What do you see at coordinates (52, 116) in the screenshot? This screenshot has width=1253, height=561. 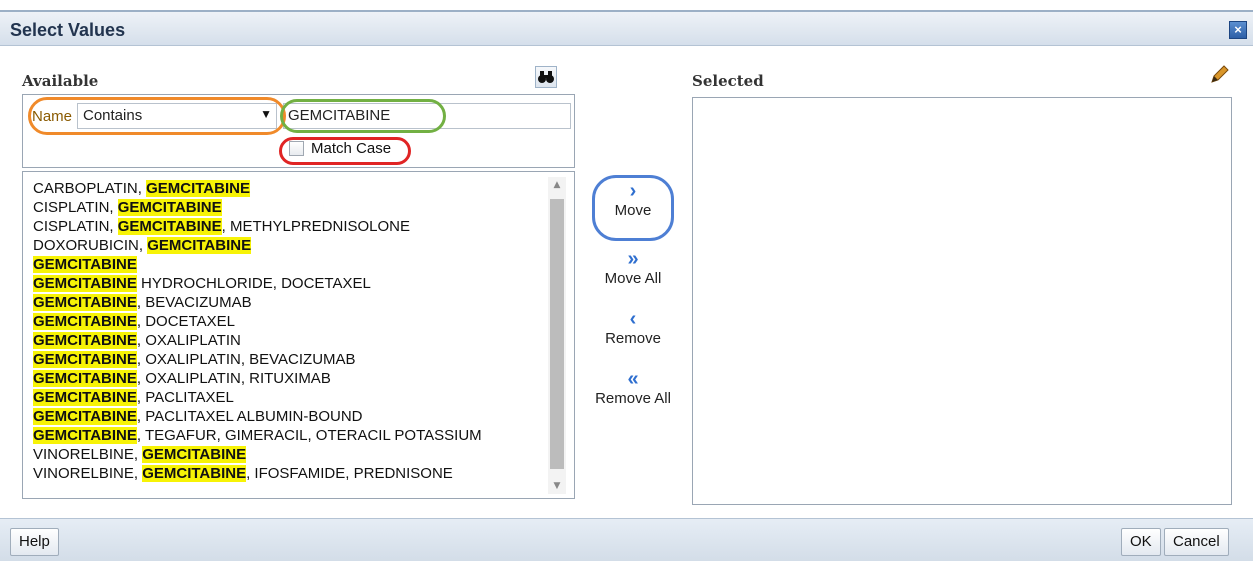 I see `name-label: Name` at bounding box center [52, 116].